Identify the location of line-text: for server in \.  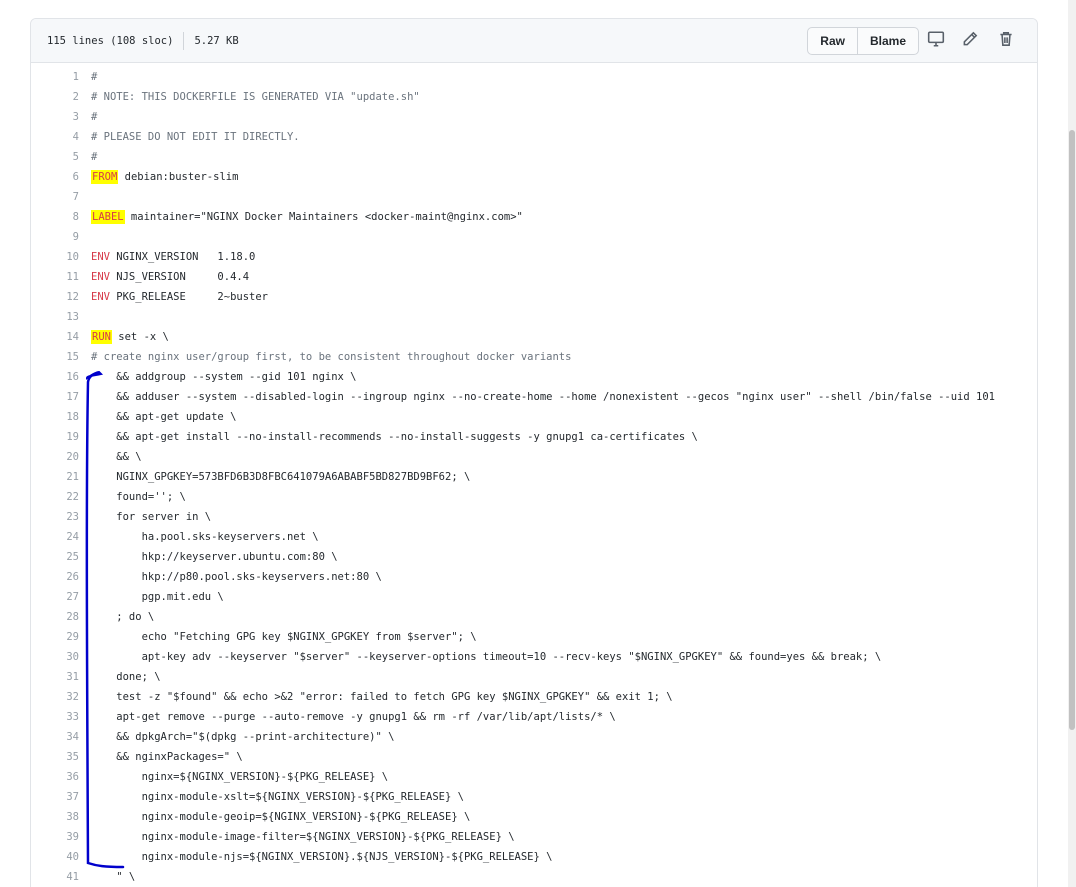
(151, 517).